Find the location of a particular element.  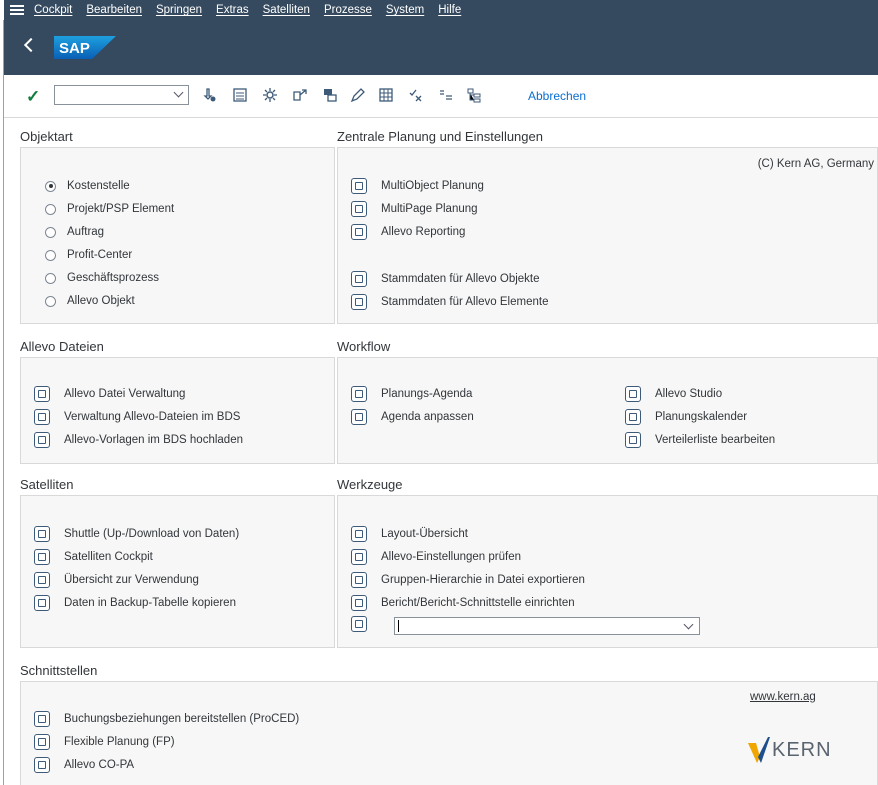

radio-projekt: Projekt/PSP Element is located at coordinates (109, 209).